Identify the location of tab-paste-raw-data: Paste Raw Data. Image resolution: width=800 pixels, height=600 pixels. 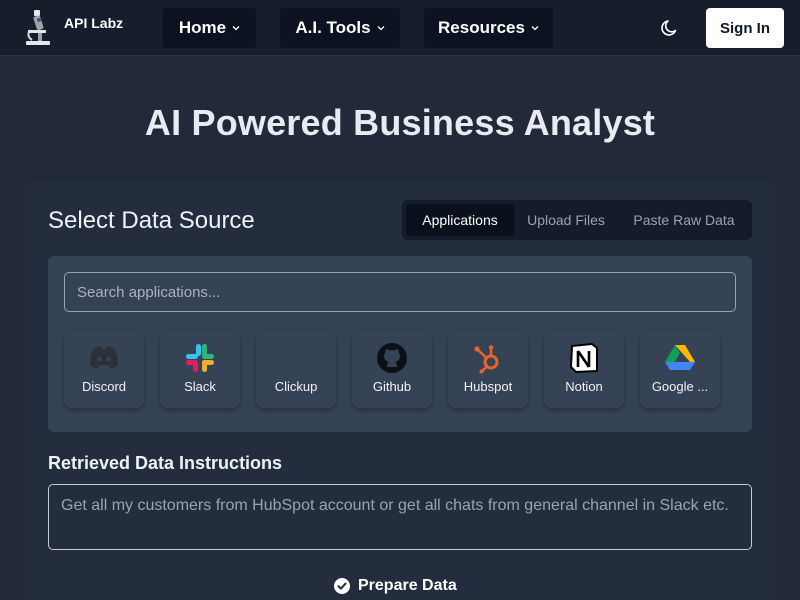
(684, 220).